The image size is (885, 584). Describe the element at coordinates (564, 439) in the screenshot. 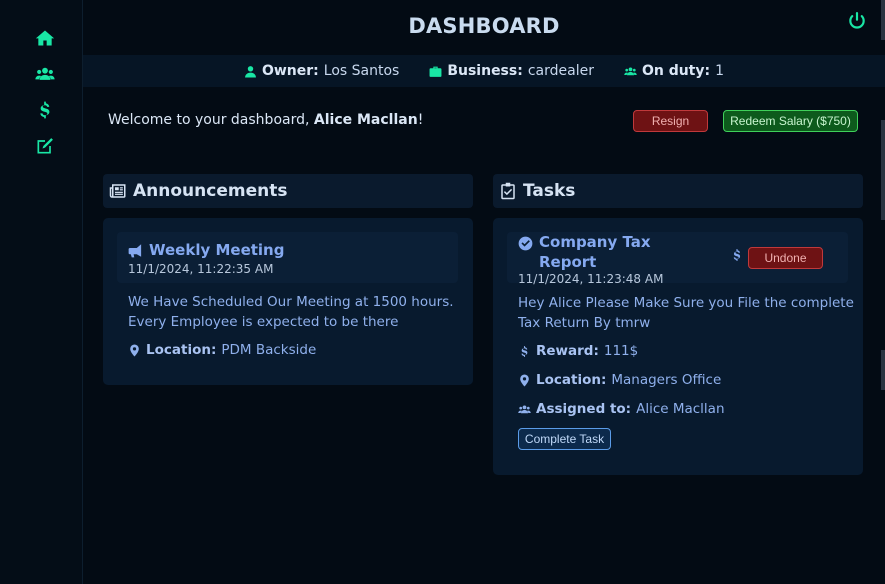

I see `complete-task-button: Complete Task` at that location.